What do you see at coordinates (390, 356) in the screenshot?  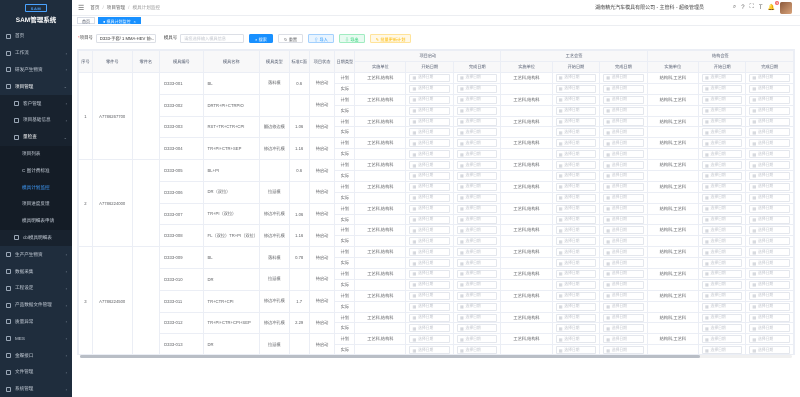 I see `scrollbar-thumb` at bounding box center [390, 356].